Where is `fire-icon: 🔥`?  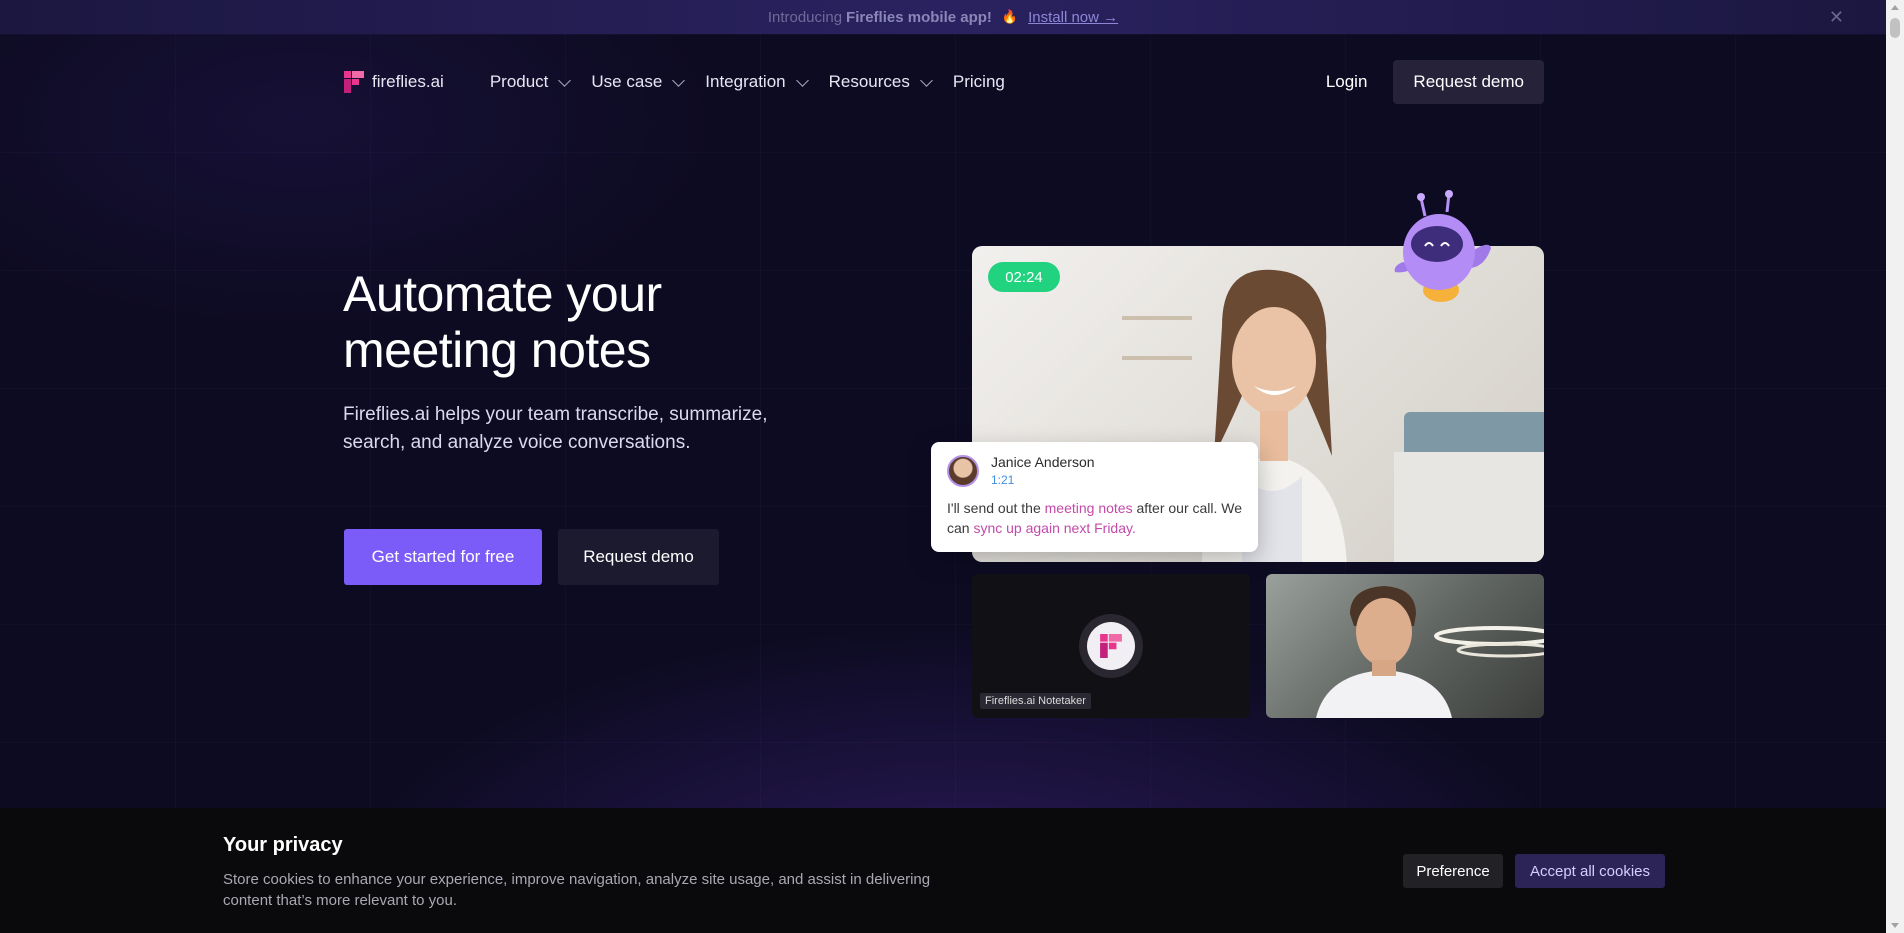 fire-icon: 🔥 is located at coordinates (1010, 16).